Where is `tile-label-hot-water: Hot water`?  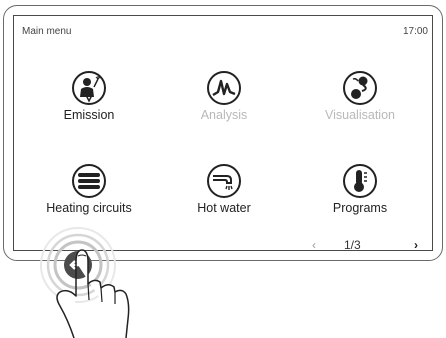 tile-label-hot-water: Hot water is located at coordinates (224, 208).